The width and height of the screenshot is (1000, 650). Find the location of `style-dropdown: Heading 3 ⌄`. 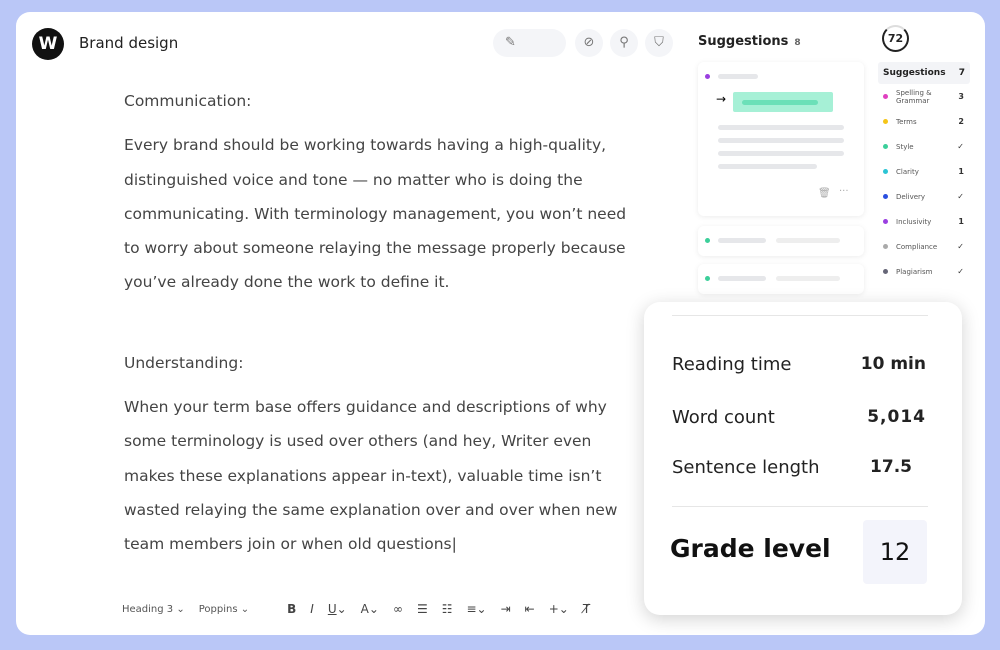

style-dropdown: Heading 3 ⌄ is located at coordinates (153, 609).